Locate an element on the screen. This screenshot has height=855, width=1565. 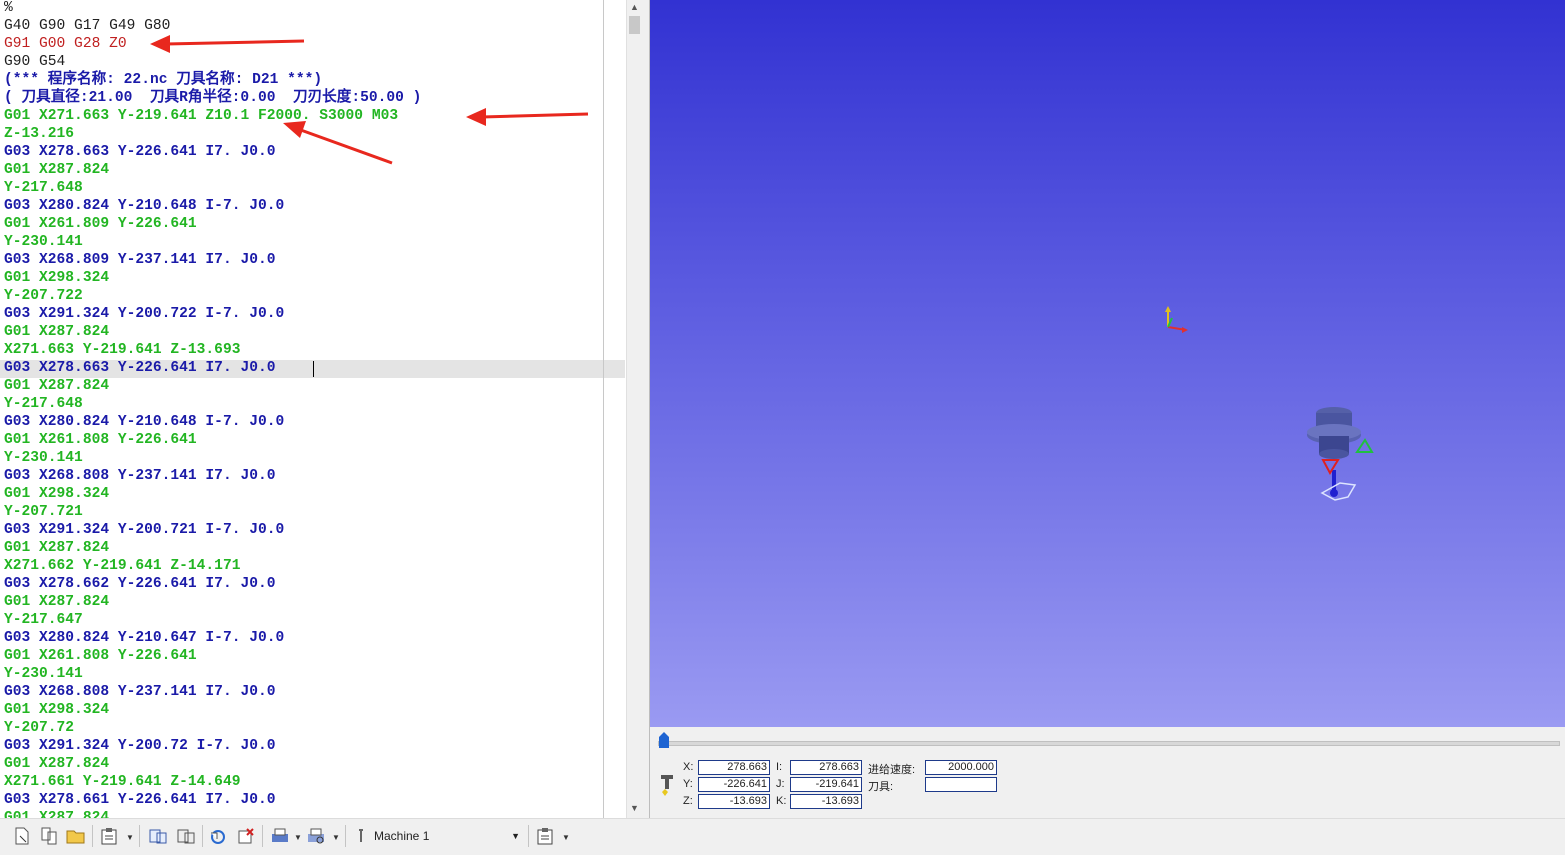
tool-indicator-icon is located at coordinates (667, 785).